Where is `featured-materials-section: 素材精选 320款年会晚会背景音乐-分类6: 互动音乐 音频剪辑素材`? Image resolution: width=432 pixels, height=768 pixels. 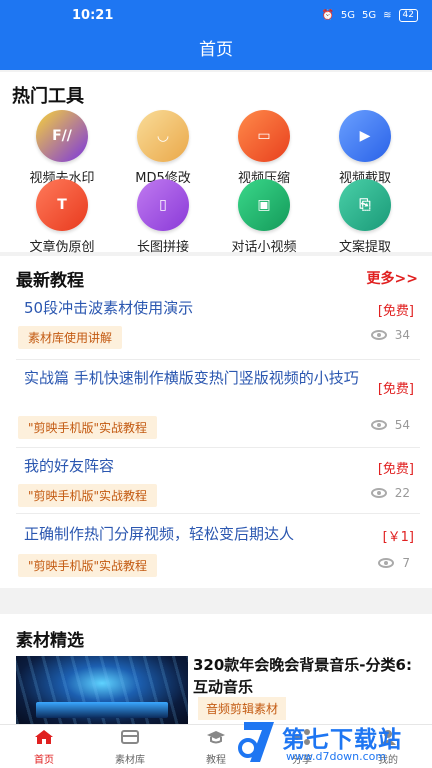
featured-materials-section: 素材精选 320款年会晚会背景音乐-分类6: 互动音乐 音频剪辑素材 is located at coordinates (216, 669).